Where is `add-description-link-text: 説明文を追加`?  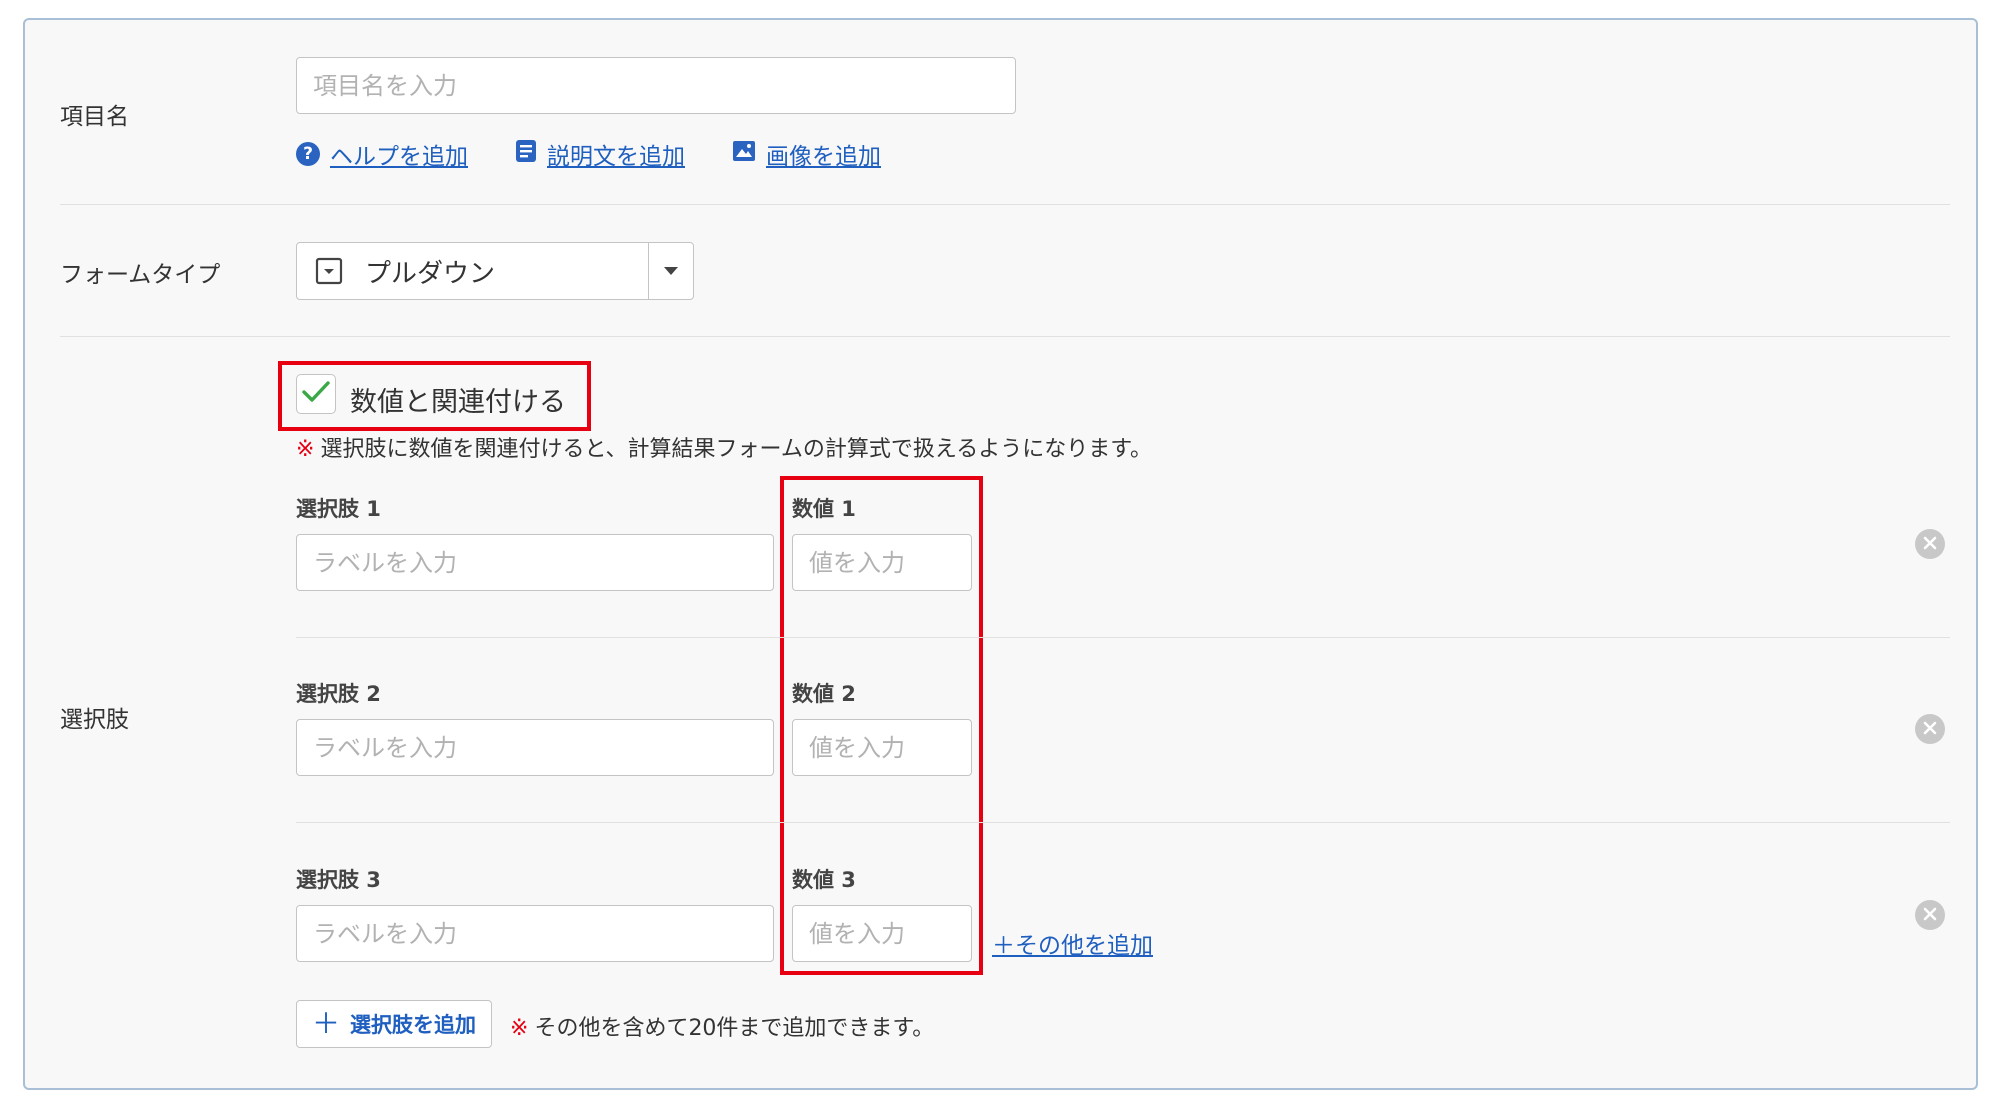 add-description-link-text: 説明文を追加 is located at coordinates (616, 157).